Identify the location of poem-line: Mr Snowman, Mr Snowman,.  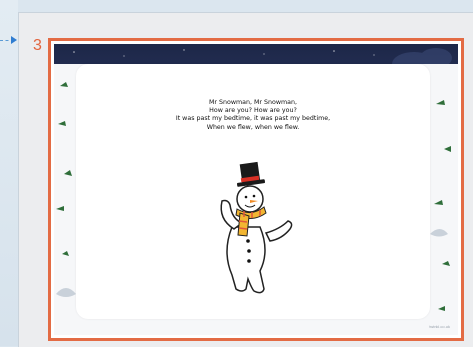
(253, 102).